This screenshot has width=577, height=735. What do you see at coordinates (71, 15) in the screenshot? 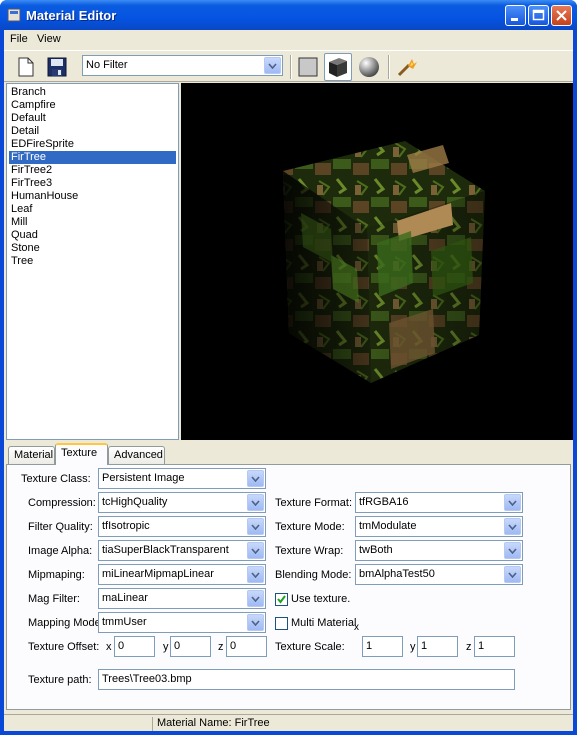
I see `window-title: Material Editor` at bounding box center [71, 15].